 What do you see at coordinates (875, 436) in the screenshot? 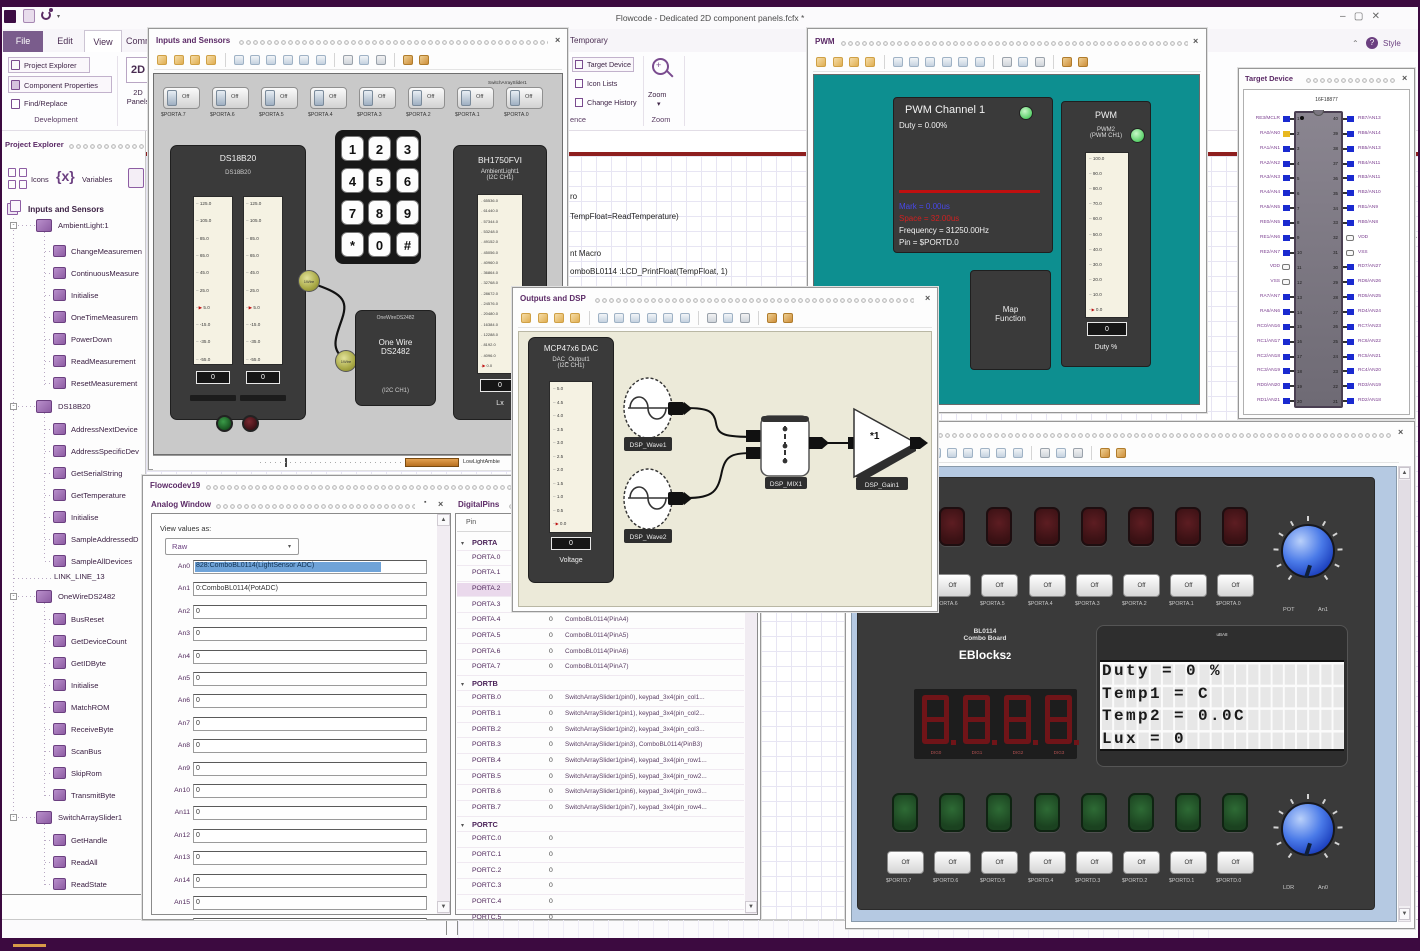
I see `svg-text: *1` at bounding box center [875, 436].